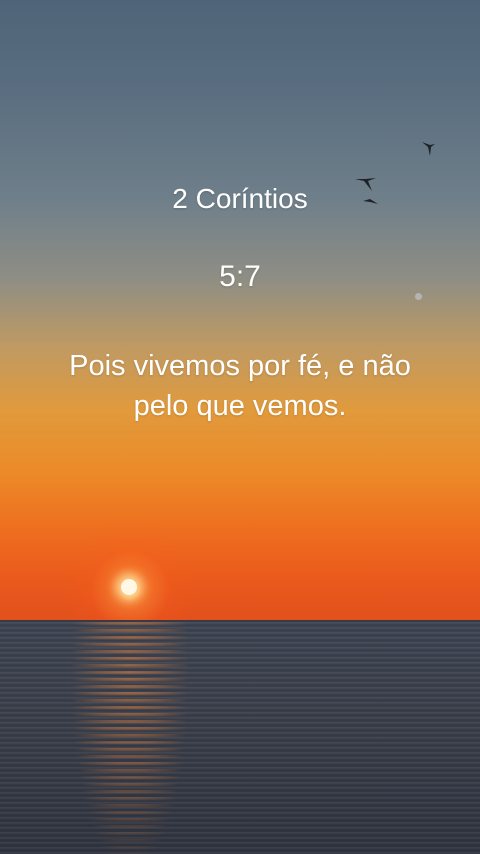 Image resolution: width=480 pixels, height=854 pixels. I want to click on moon-icon, so click(418, 296).